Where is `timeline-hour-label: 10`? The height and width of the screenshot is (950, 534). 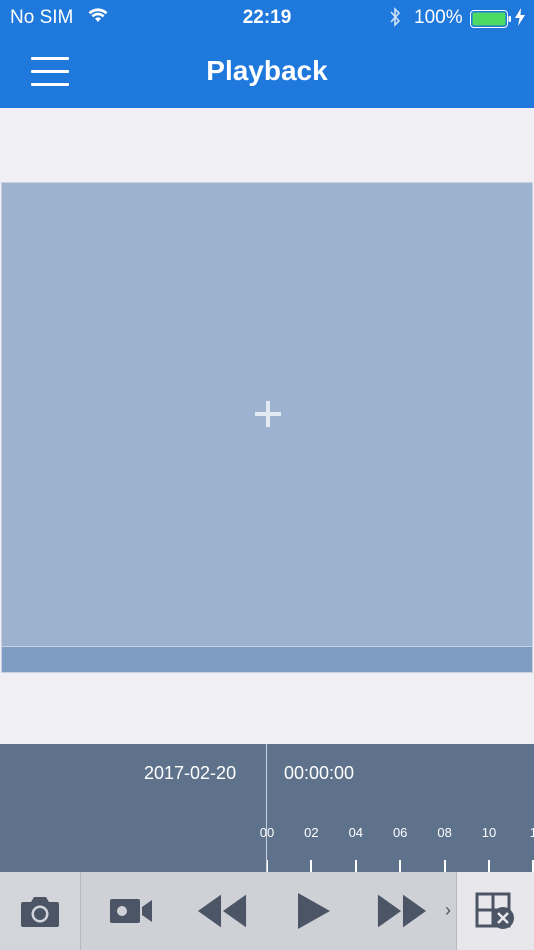 timeline-hour-label: 10 is located at coordinates (489, 832).